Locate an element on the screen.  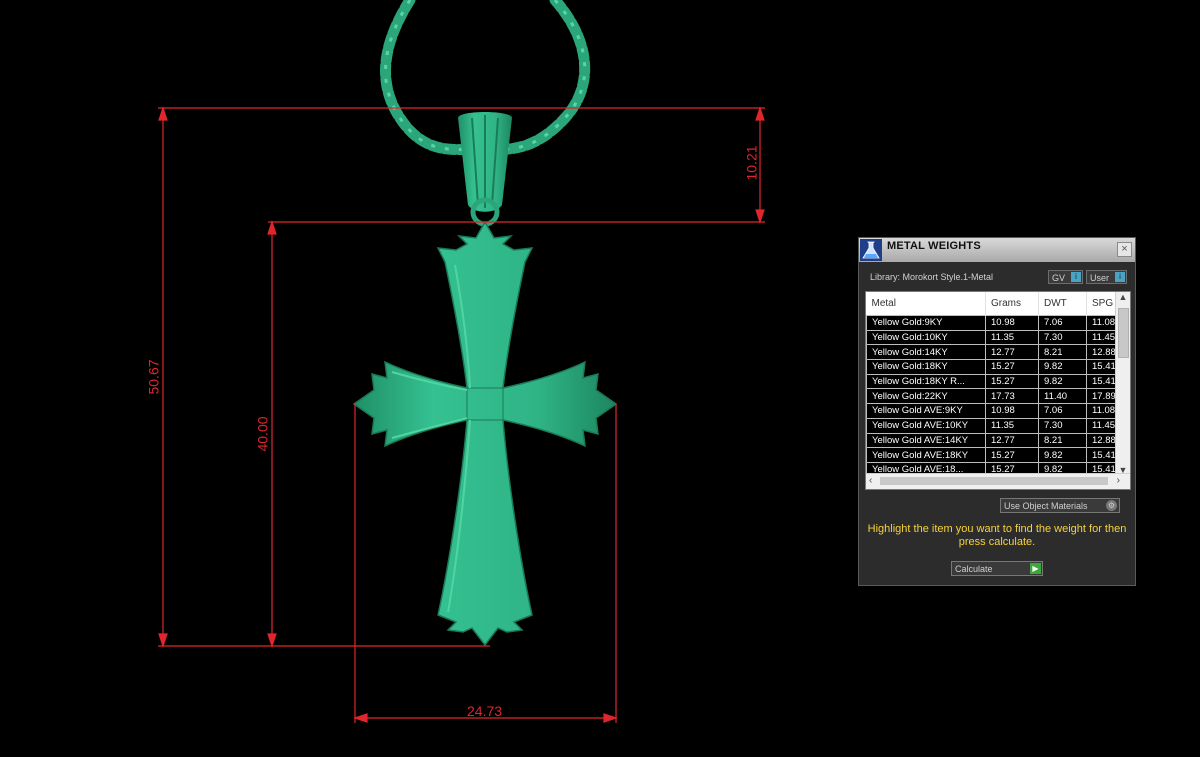
table-row: Yellow Gold AVE:18KY 15.27 9.82 15.41 is located at coordinates (992, 455).